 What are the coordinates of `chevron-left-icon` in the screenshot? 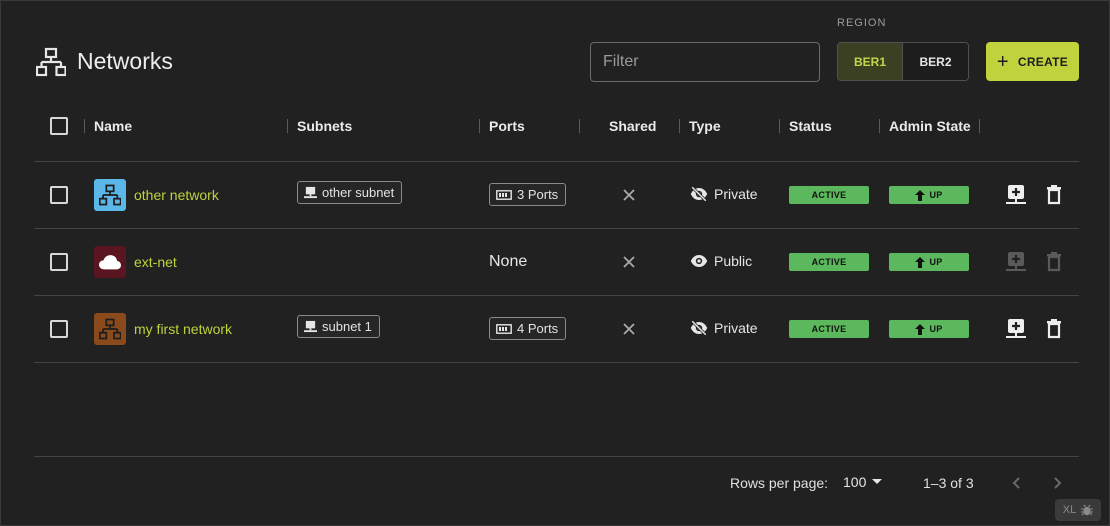 It's located at (1017, 483).